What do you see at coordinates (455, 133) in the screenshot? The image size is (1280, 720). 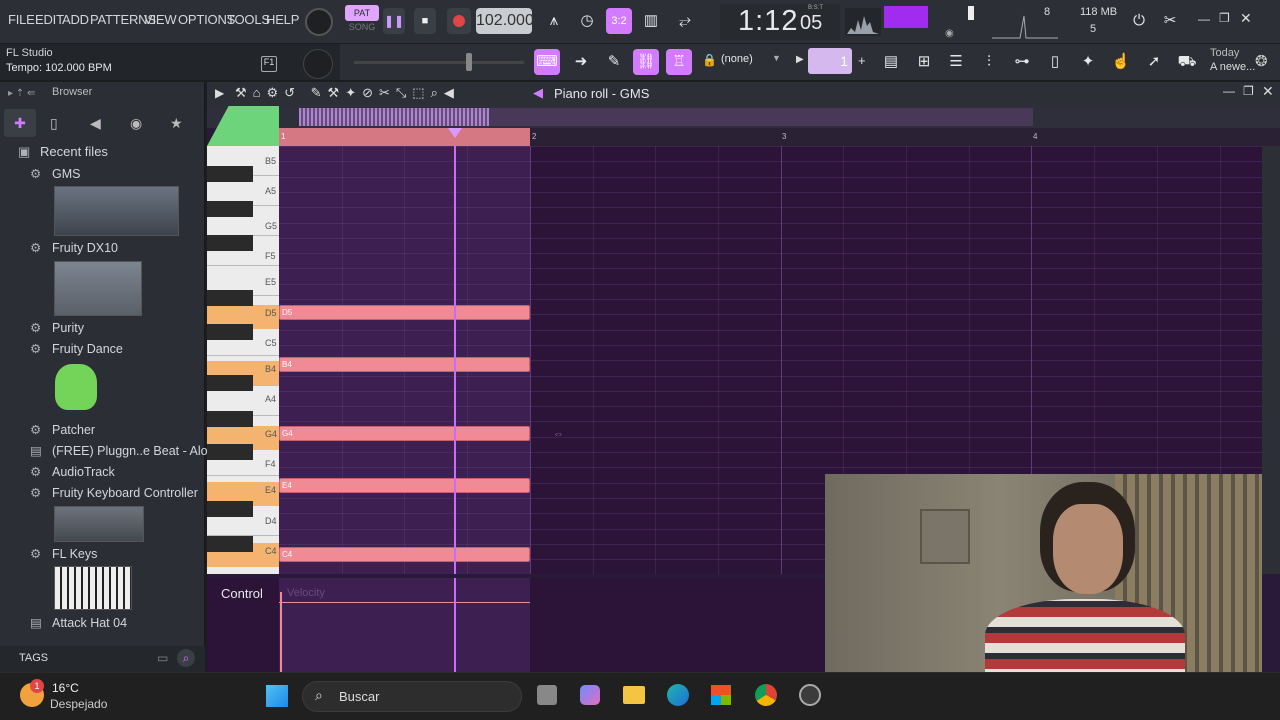 I see `playhead-marker-icon` at bounding box center [455, 133].